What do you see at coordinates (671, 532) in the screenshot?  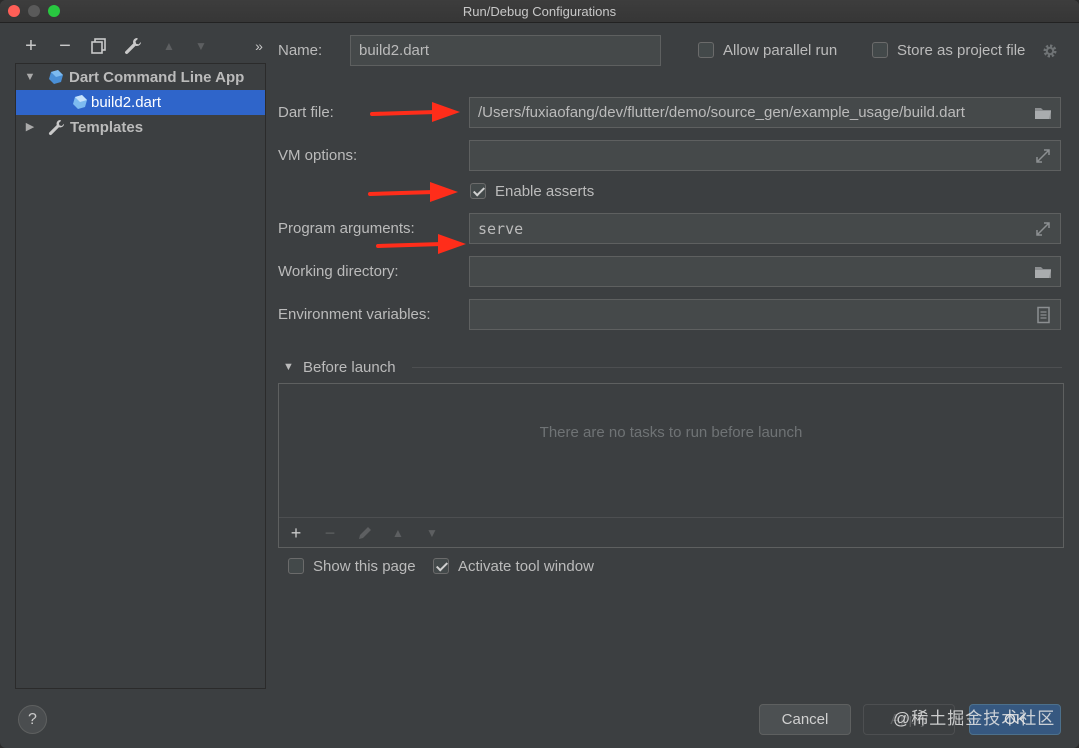 I see `before-launch-toolbar: + − ▲ ▼` at bounding box center [671, 532].